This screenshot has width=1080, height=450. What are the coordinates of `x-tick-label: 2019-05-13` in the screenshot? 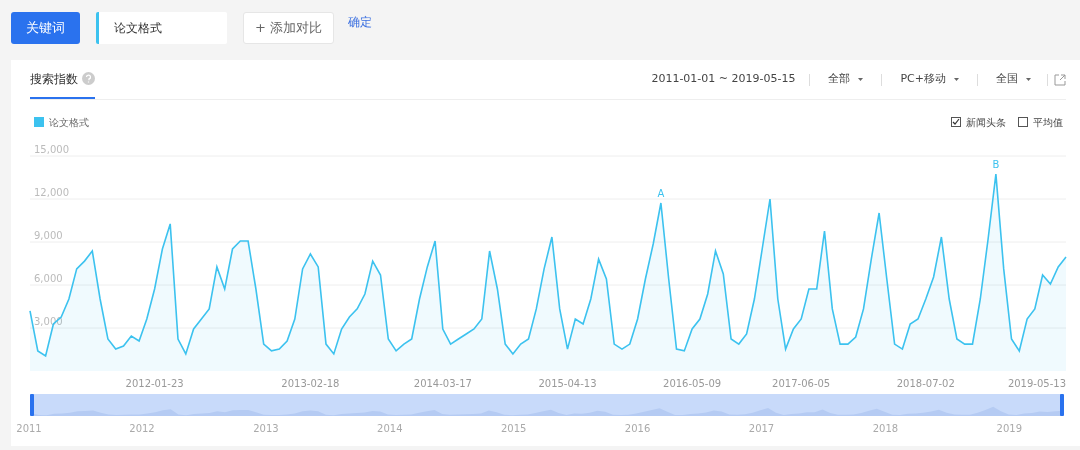 It's located at (1036, 383).